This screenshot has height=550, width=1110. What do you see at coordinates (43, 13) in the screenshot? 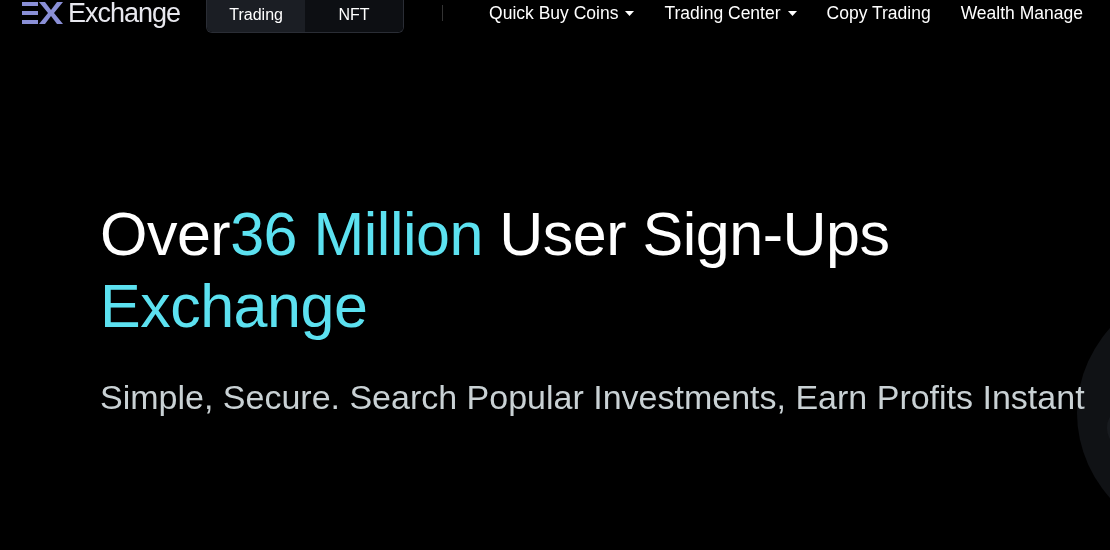
I see `logo-icon` at bounding box center [43, 13].